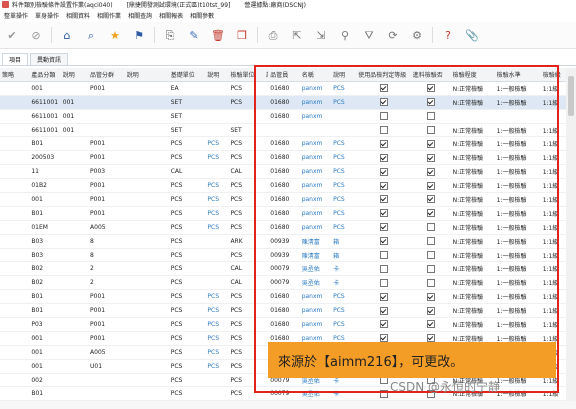  What do you see at coordinates (171, 15) in the screenshot?
I see `menu-item-related-report: 相關報表` at bounding box center [171, 15].